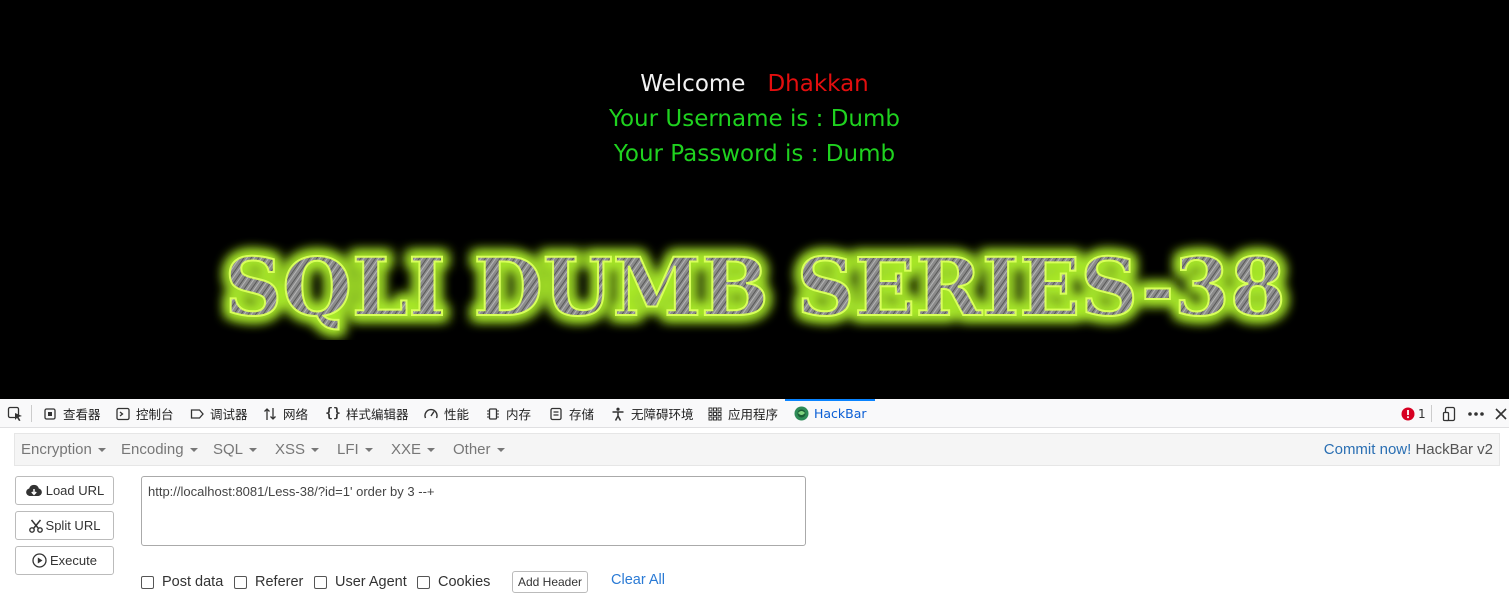 The image size is (1509, 612). What do you see at coordinates (582, 414) in the screenshot?
I see `tab-label: 存储` at bounding box center [582, 414].